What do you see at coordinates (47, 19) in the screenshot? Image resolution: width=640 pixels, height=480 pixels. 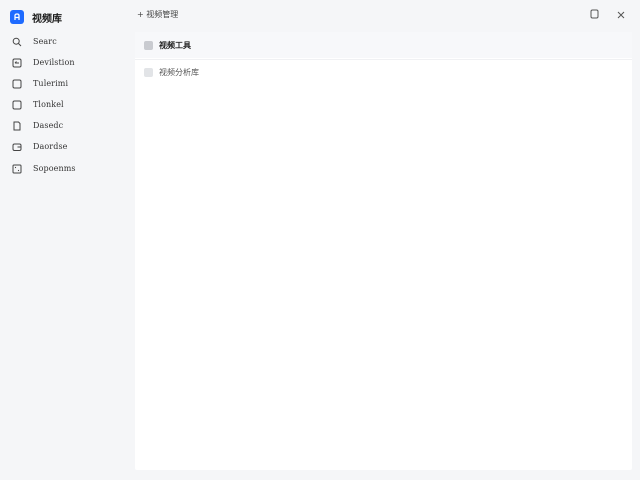 I see `app-name: 视频库` at bounding box center [47, 19].